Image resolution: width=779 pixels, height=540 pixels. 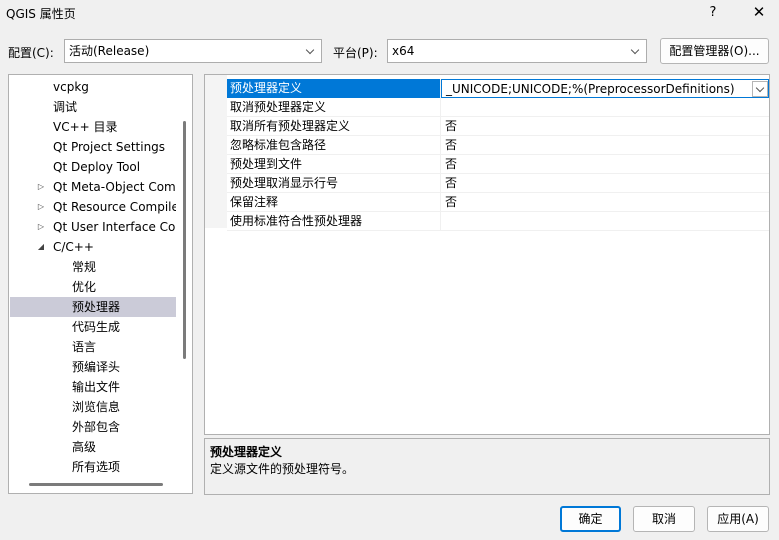 I want to click on tree-item-label: 调试, so click(x=65, y=107).